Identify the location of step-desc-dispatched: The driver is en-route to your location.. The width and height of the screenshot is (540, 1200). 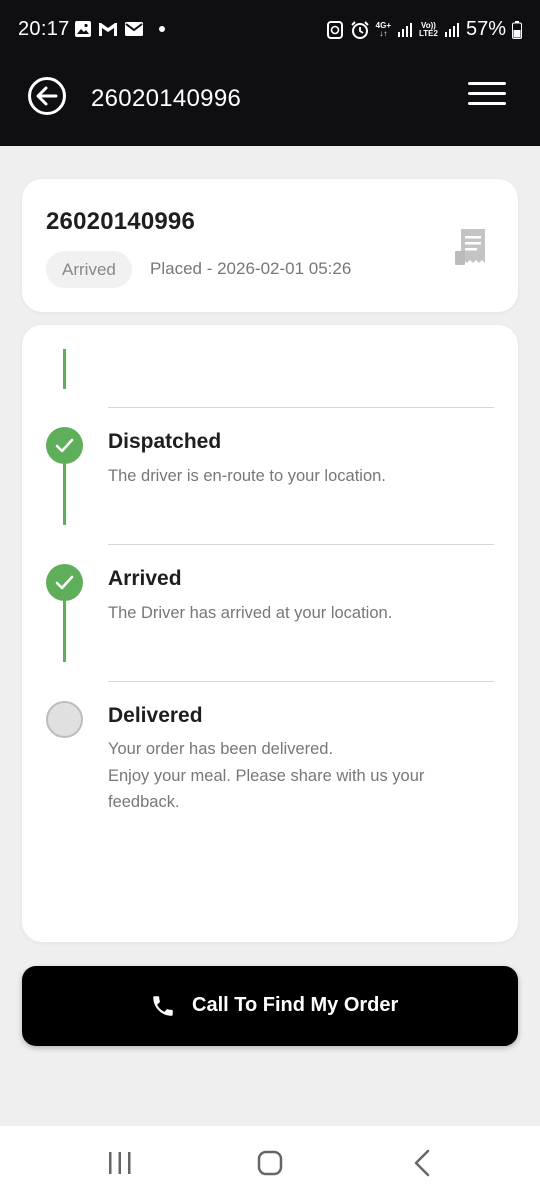
(247, 476).